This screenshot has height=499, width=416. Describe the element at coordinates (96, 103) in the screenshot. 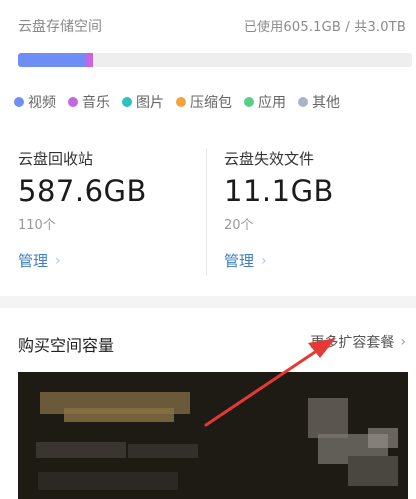

I see `legend-label: 音乐` at that location.